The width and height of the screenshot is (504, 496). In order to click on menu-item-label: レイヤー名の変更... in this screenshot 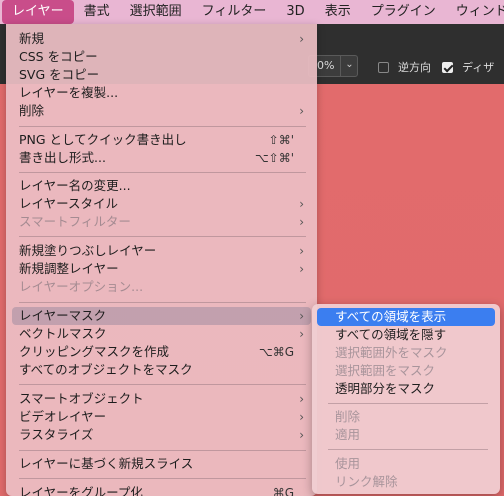, I will do `click(75, 185)`.